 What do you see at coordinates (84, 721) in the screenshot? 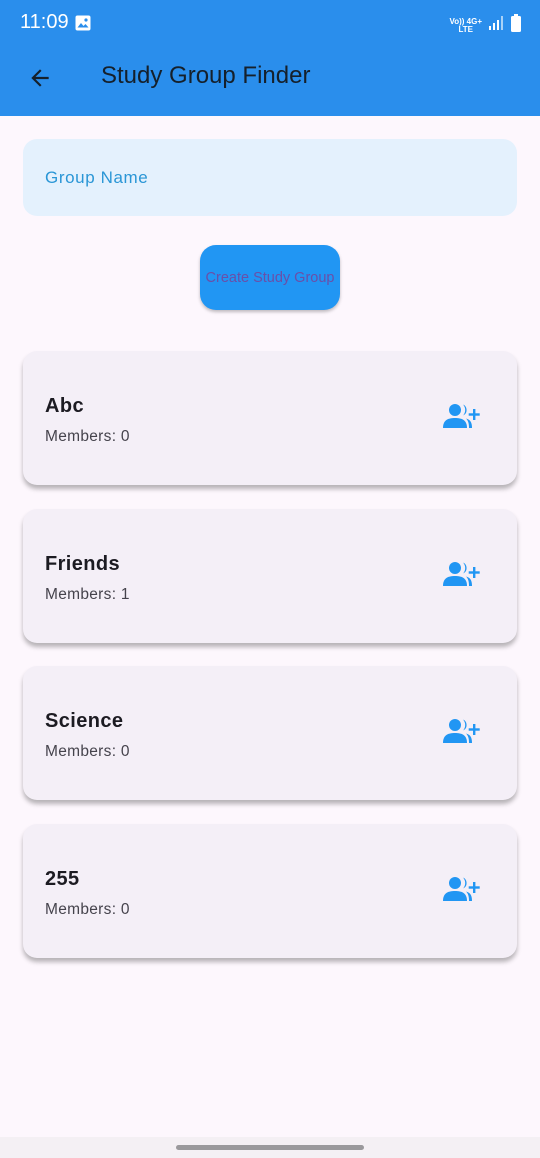
I see `group-name: Science` at bounding box center [84, 721].